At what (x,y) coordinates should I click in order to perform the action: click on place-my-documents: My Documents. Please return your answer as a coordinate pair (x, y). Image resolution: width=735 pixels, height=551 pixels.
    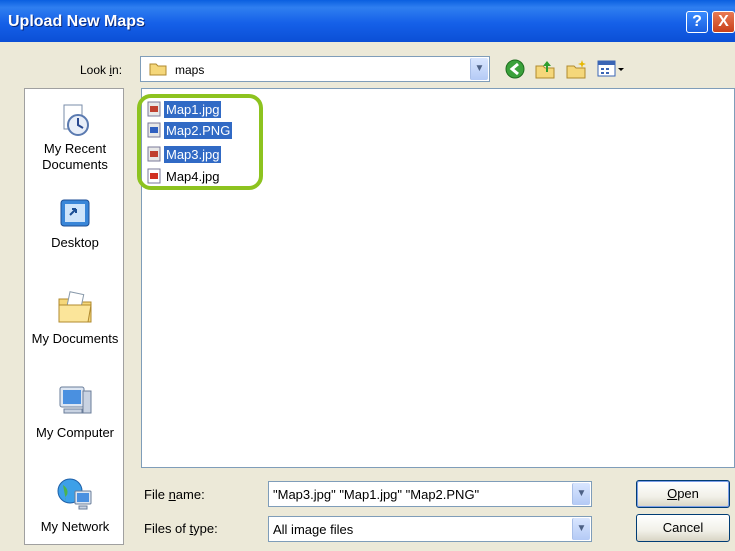
    Looking at the image, I should click on (75, 318).